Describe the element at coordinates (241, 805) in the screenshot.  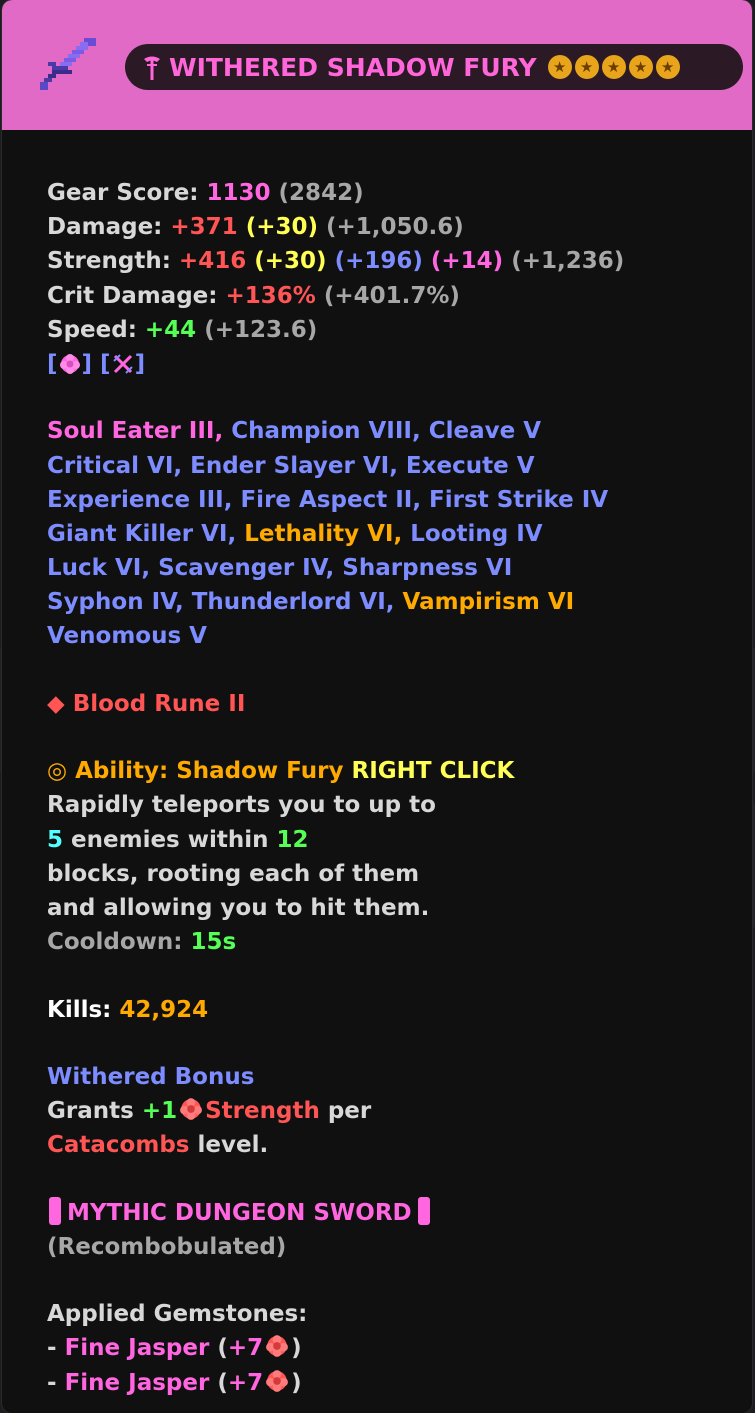
I see `ability-description: Rapidly teleports you to up to` at that location.